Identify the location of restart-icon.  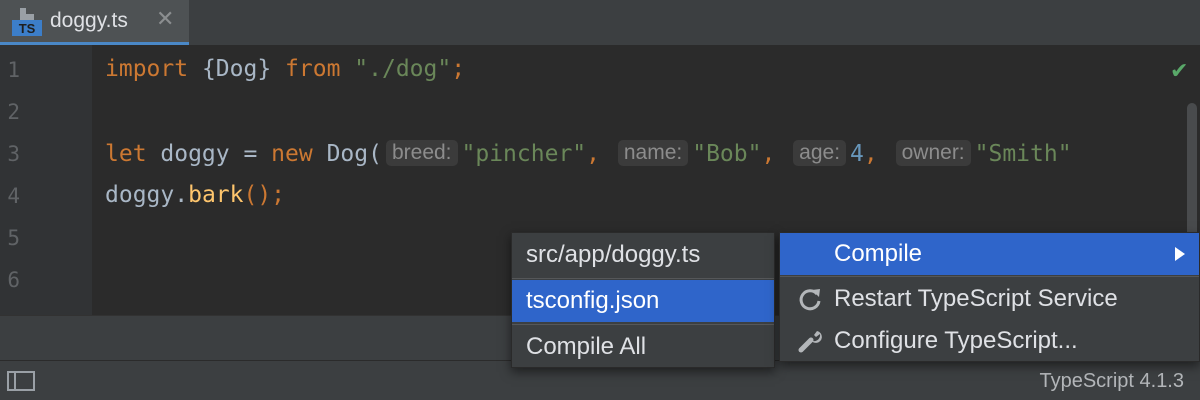
(810, 300).